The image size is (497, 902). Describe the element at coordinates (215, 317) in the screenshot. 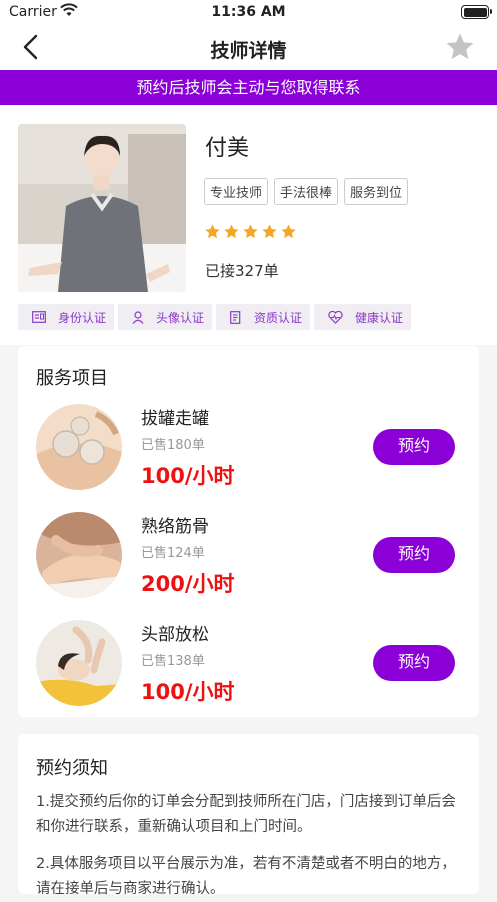

I see `certification-list: 身份认证 头像认证 资质认证 健康认证` at that location.